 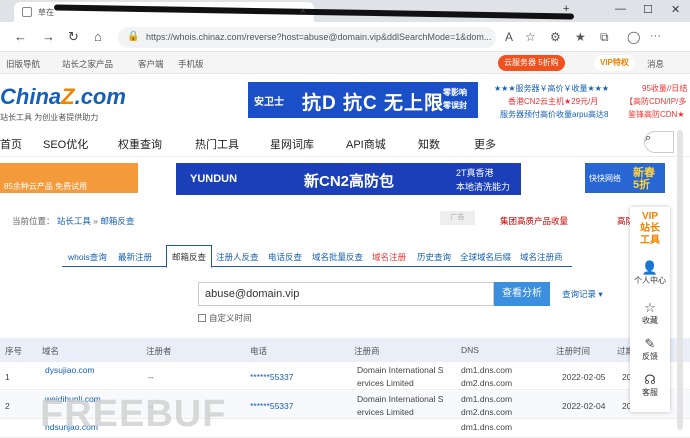 I want to click on sidebar-profile: 👤 个人中心, so click(x=650, y=273).